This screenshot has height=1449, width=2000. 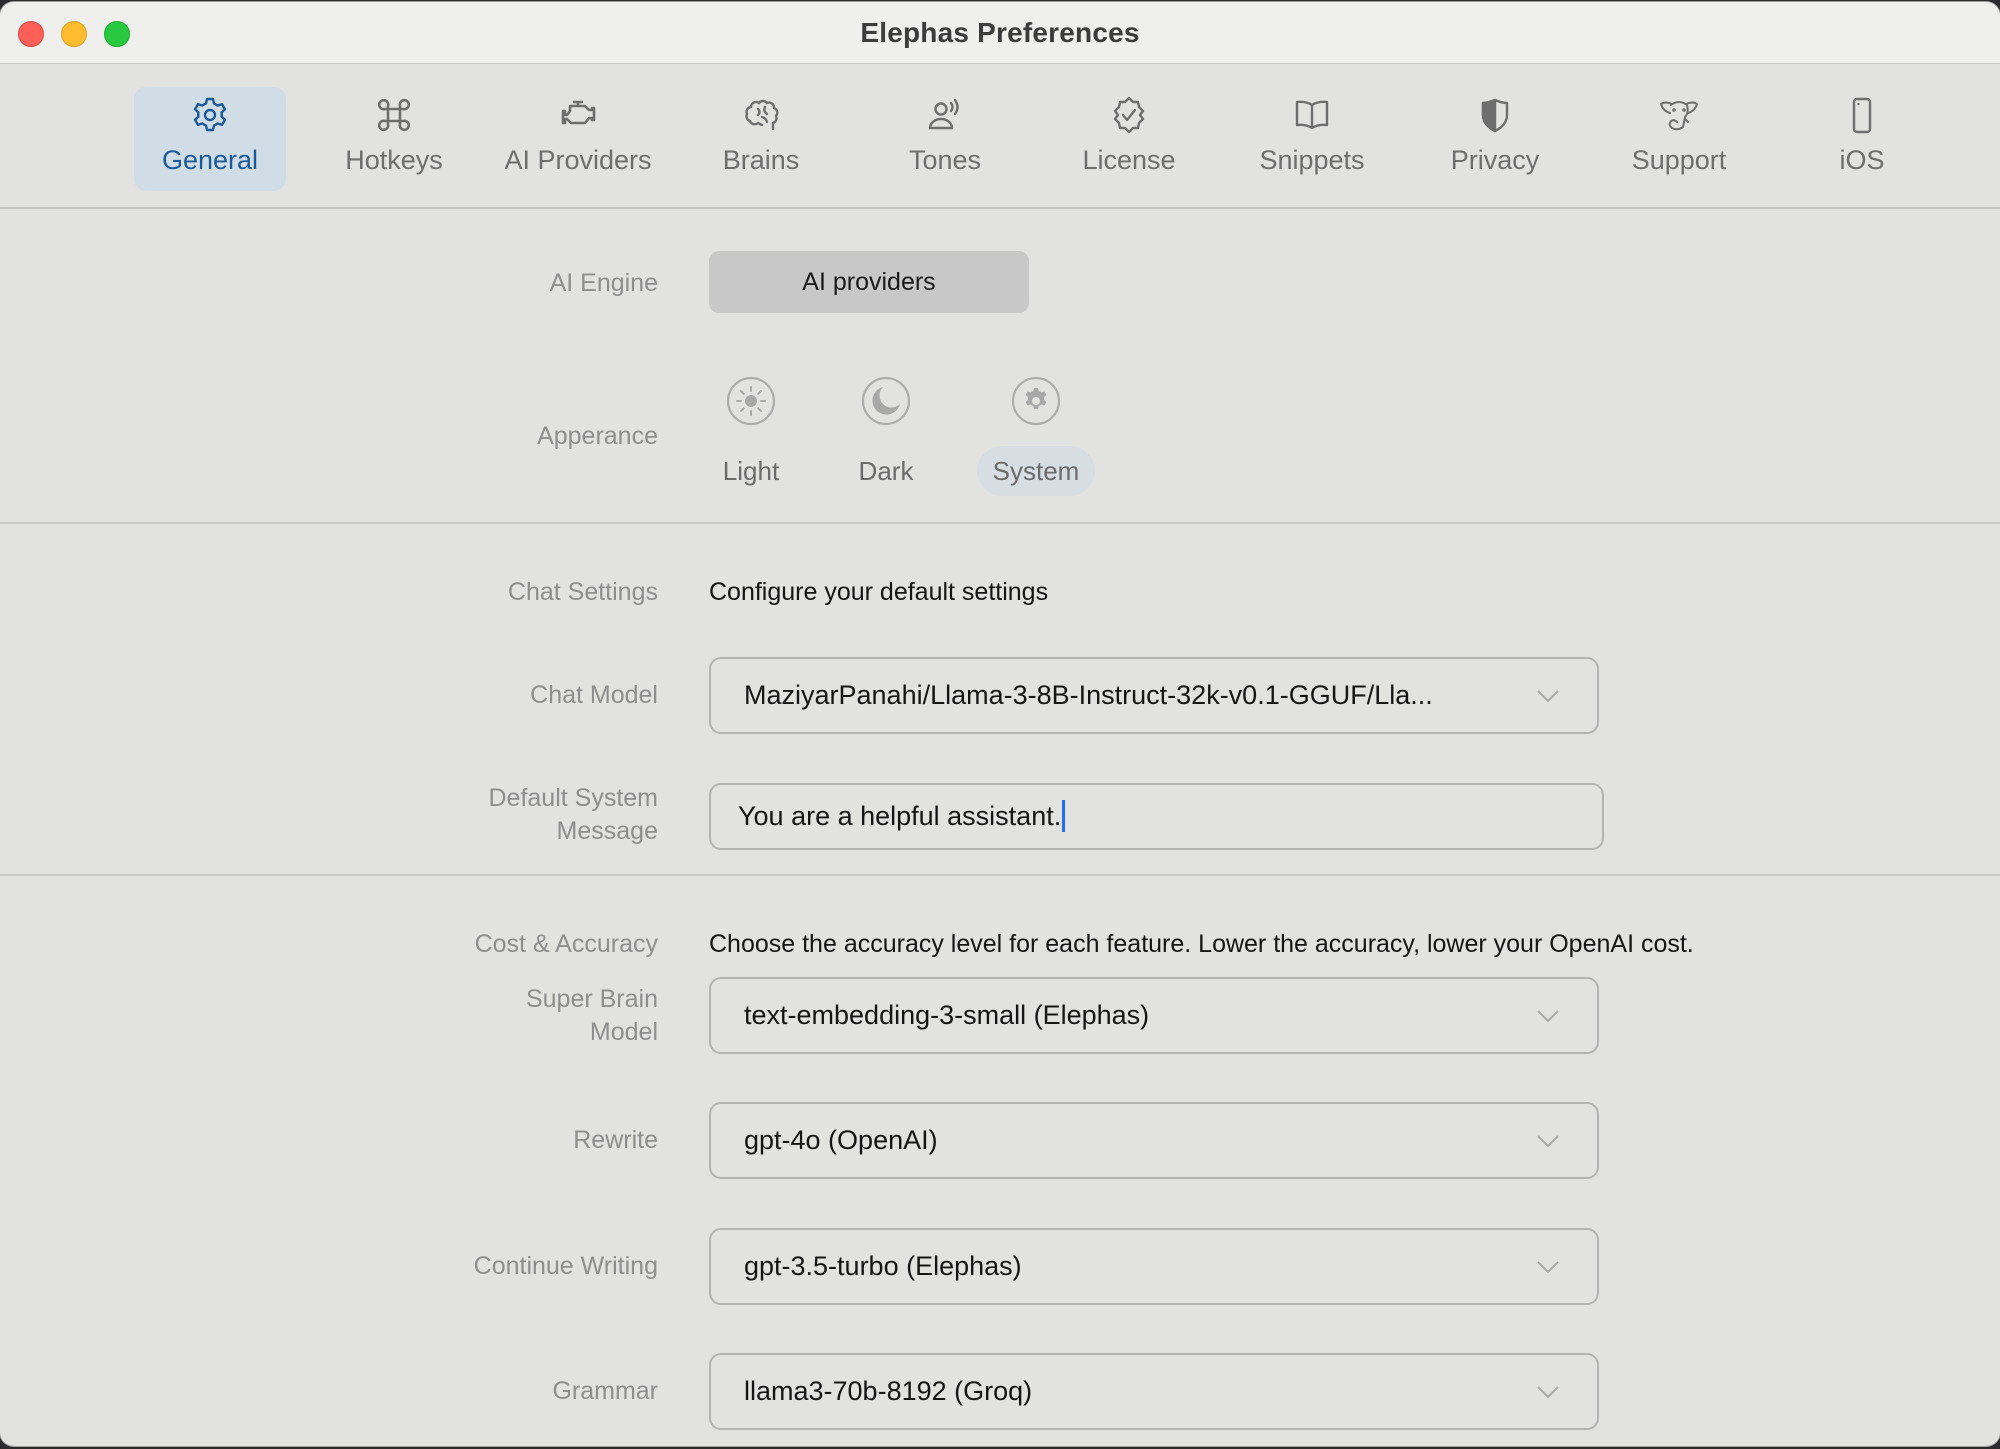 I want to click on tab-ai-providers: AI Providers, so click(x=578, y=139).